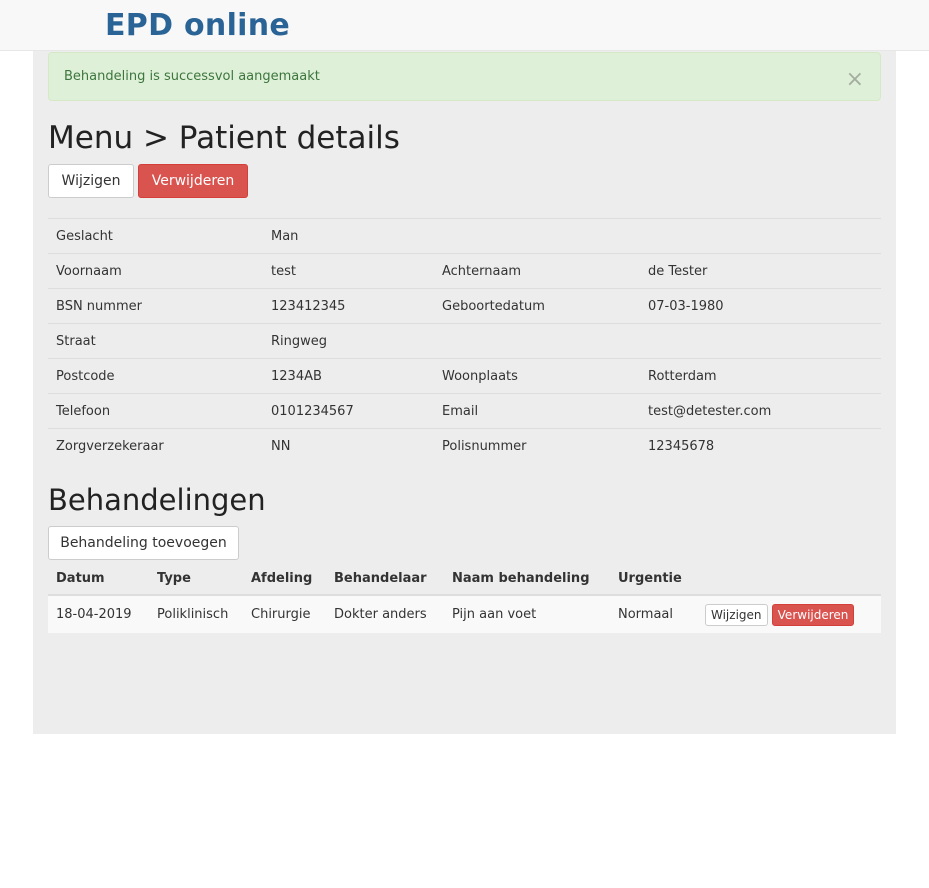  What do you see at coordinates (537, 411) in the screenshot?
I see `detail-label: Email` at bounding box center [537, 411].